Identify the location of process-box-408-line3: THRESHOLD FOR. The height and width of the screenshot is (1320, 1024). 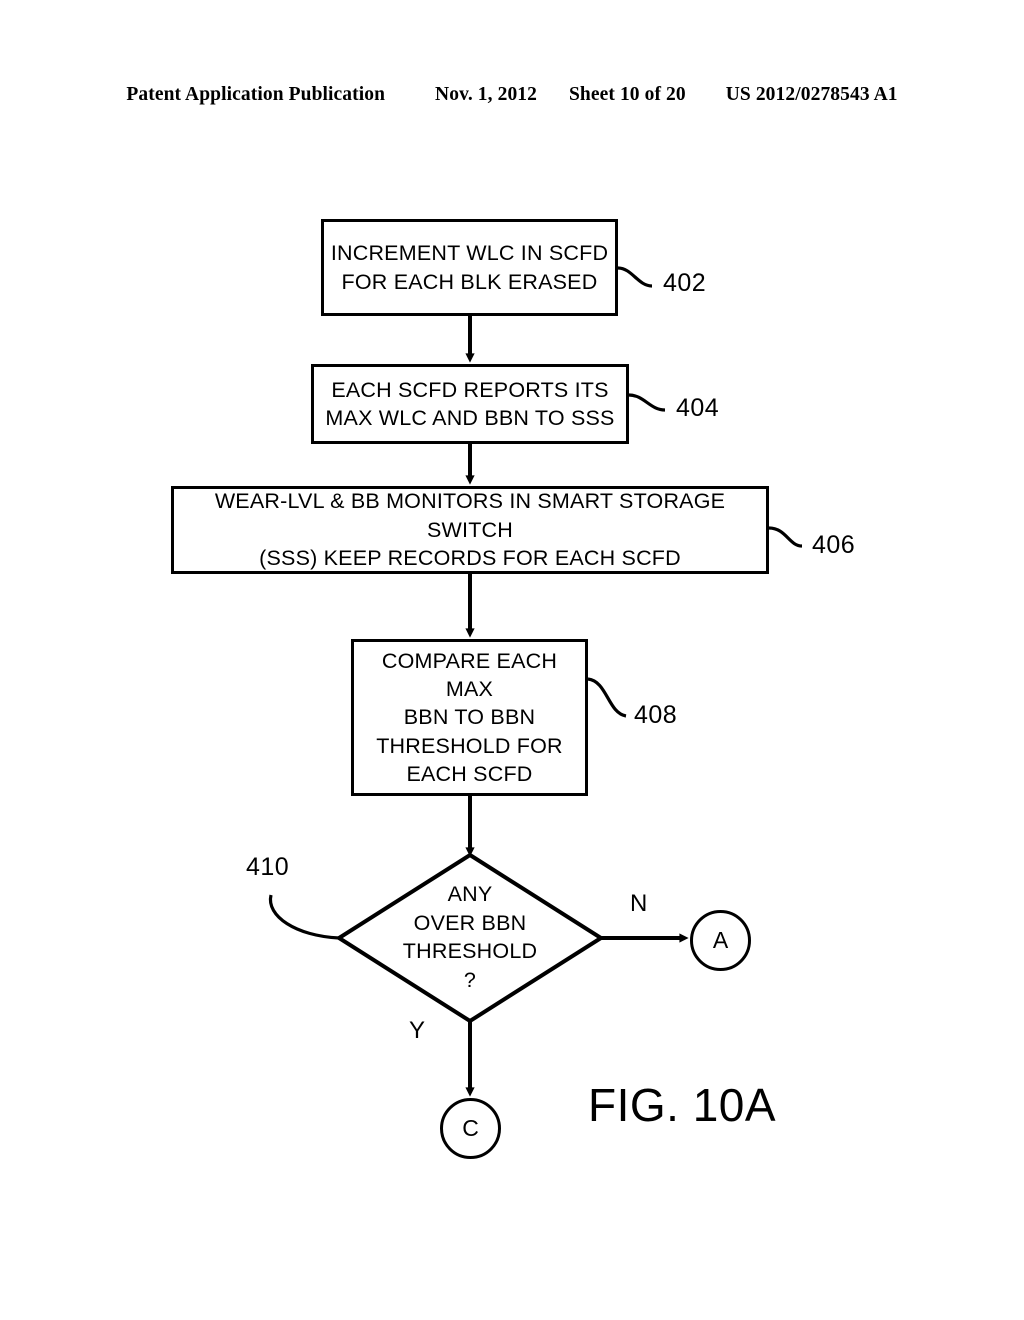
(469, 745).